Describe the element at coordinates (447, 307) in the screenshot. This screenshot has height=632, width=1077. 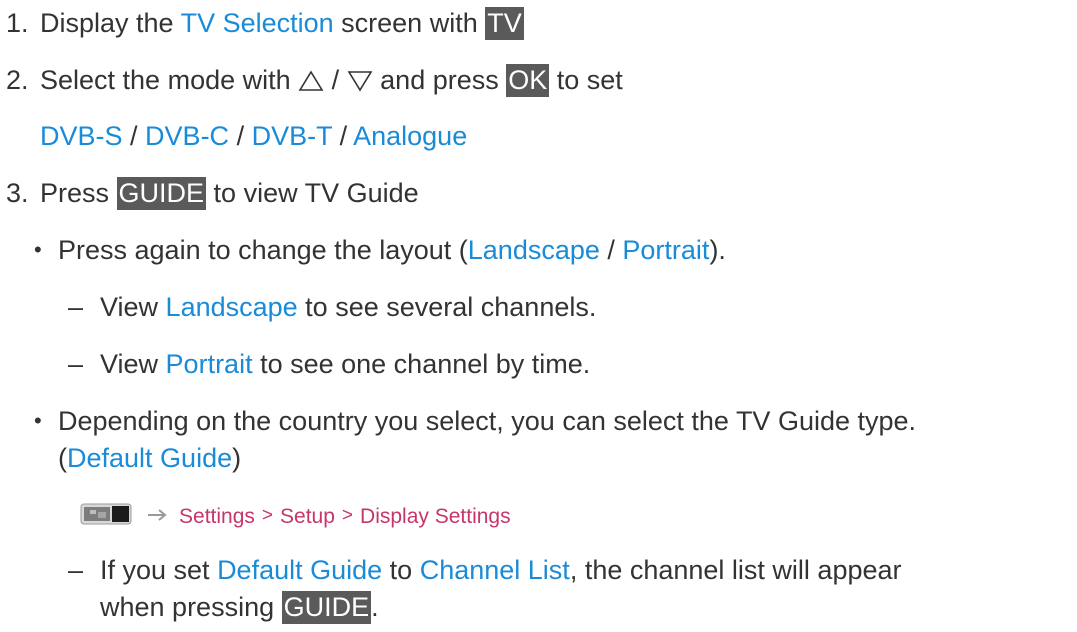
I see `sub-text: to see several channels.` at that location.